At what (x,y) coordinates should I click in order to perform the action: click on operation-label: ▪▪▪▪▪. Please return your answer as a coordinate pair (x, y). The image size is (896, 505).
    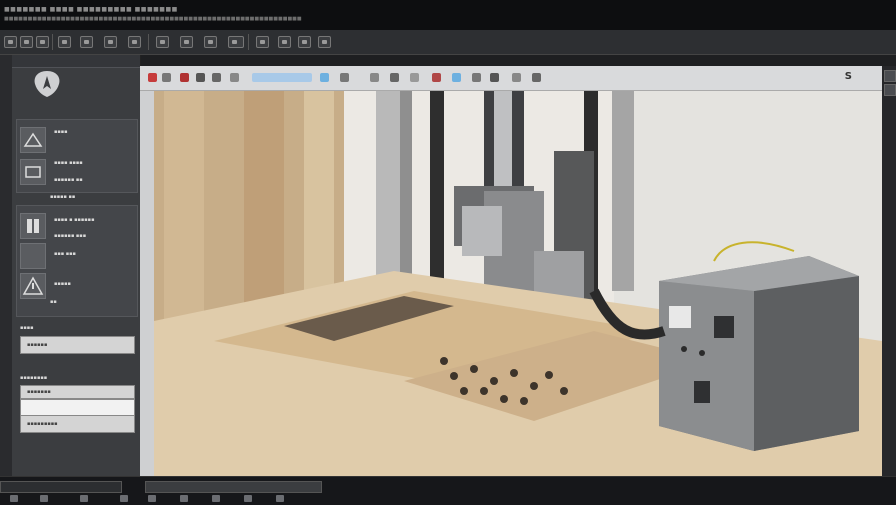
    Looking at the image, I should click on (62, 284).